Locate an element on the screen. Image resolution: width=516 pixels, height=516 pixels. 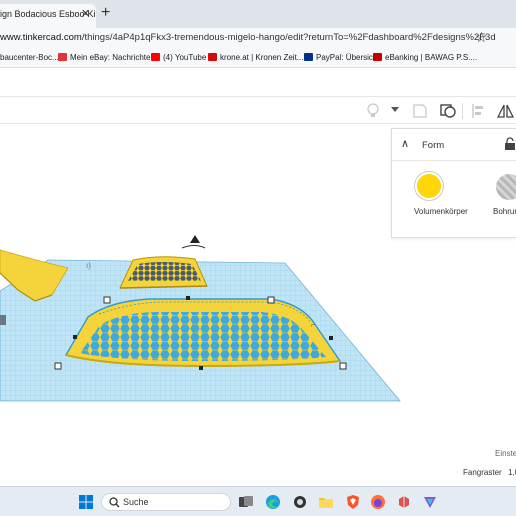
bookmark-label: Mein eBay: Nachrichten is located at coordinates (112, 57).